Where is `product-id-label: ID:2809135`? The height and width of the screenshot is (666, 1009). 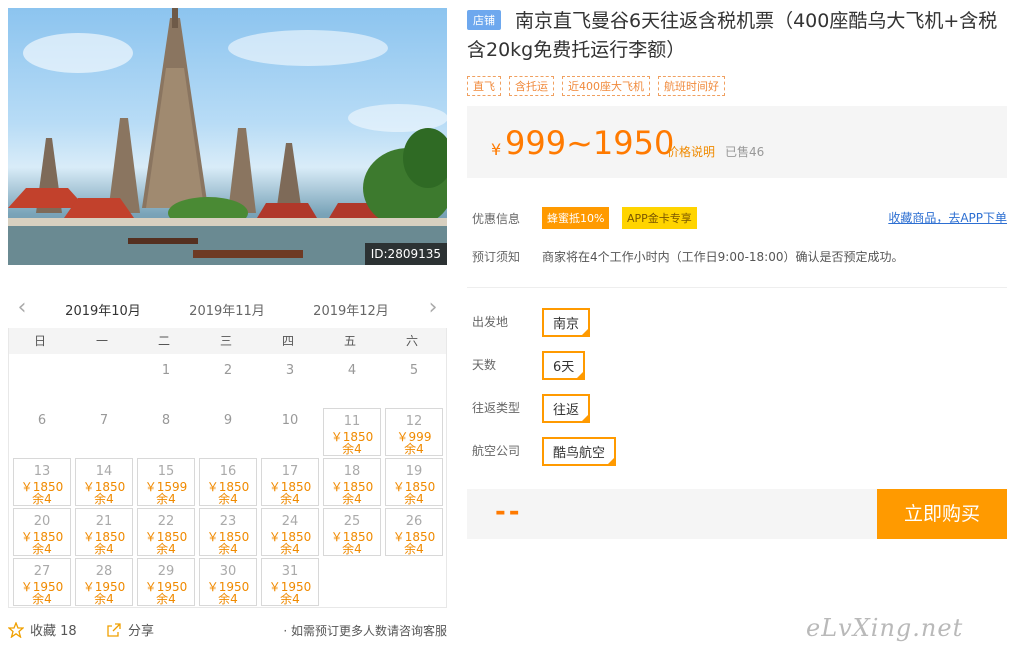 product-id-label: ID:2809135 is located at coordinates (405, 254).